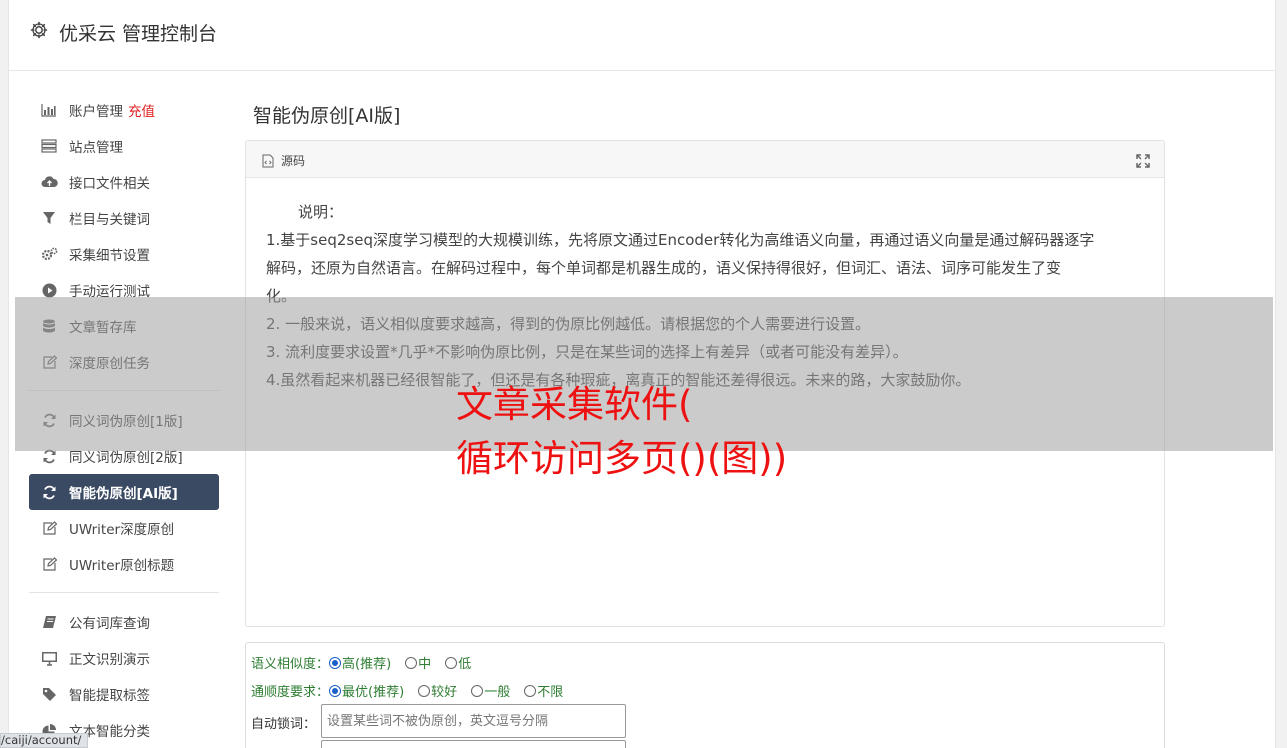 The height and width of the screenshot is (748, 1287). What do you see at coordinates (39, 30) in the screenshot?
I see `gear-icon` at bounding box center [39, 30].